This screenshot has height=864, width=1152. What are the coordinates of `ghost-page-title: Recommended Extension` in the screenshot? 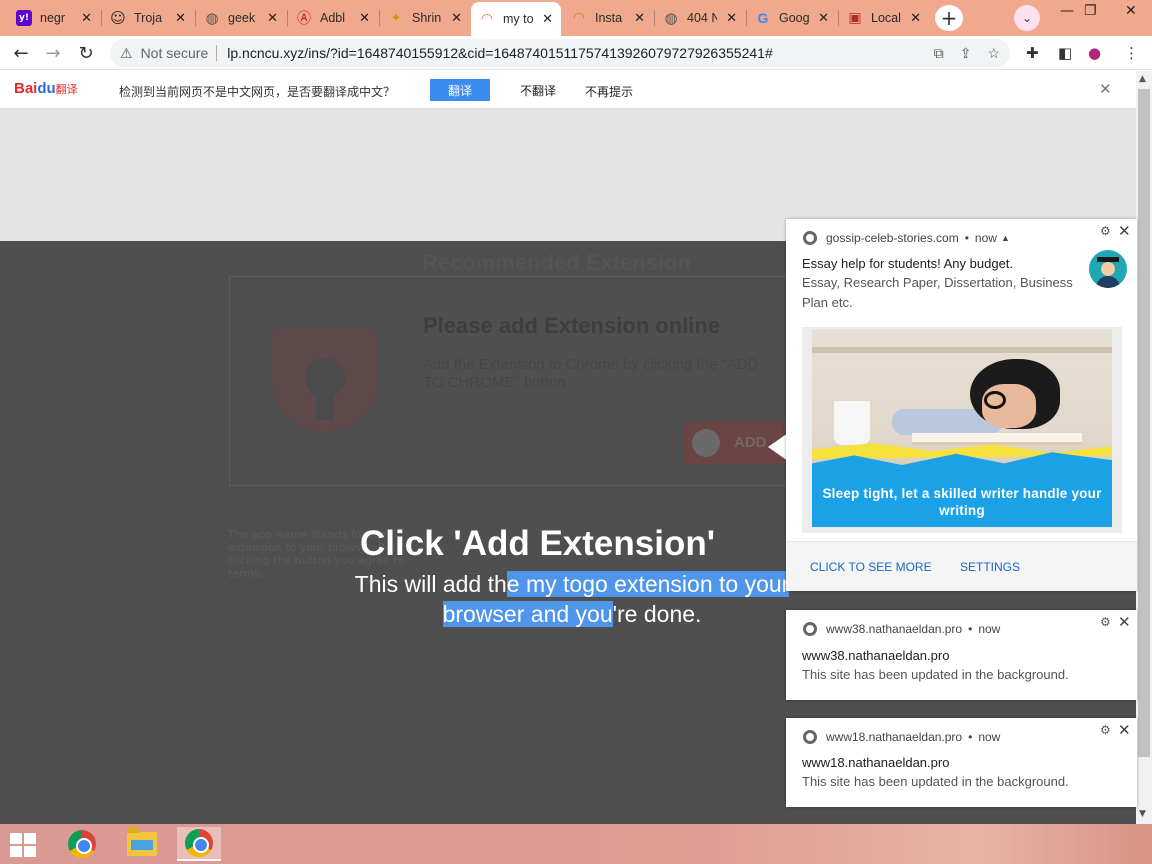 It's located at (556, 262).